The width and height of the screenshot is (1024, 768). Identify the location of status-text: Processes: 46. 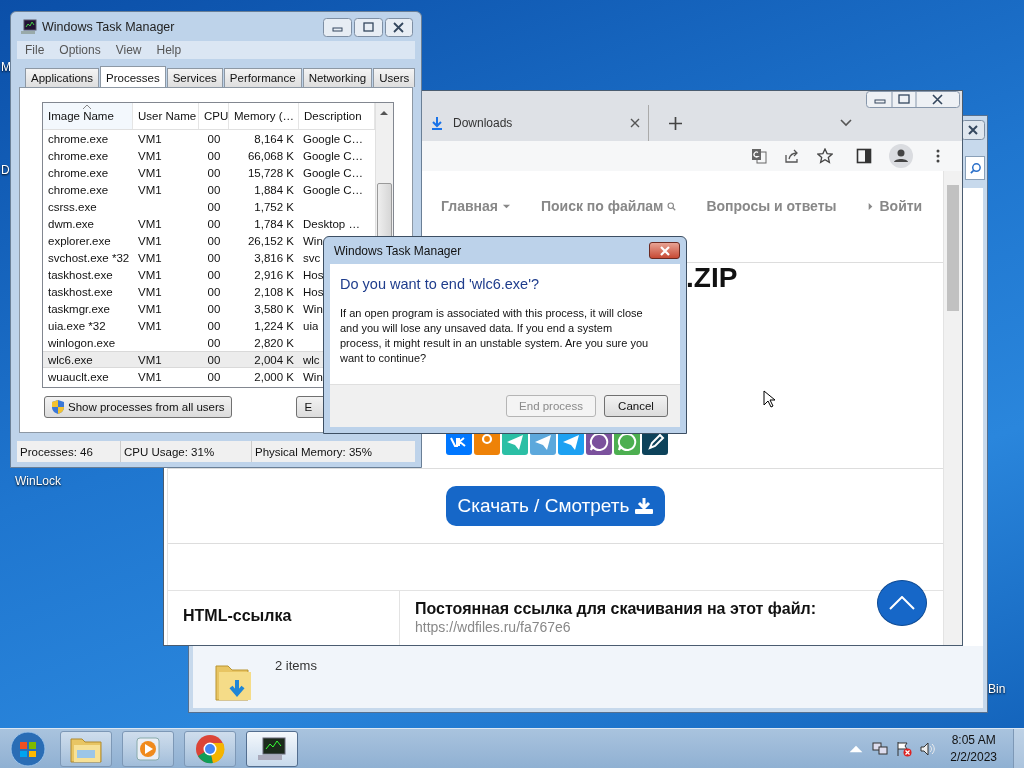
(69, 451).